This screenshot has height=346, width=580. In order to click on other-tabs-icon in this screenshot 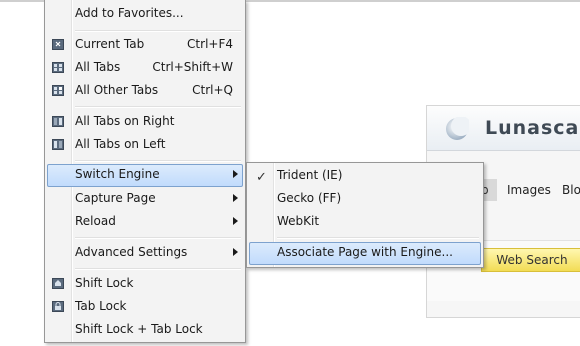, I will do `click(58, 90)`.